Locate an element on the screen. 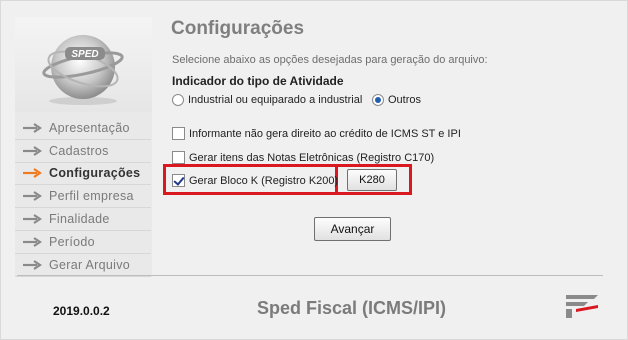 The image size is (628, 340). bloco-k-checkbox is located at coordinates (178, 180).